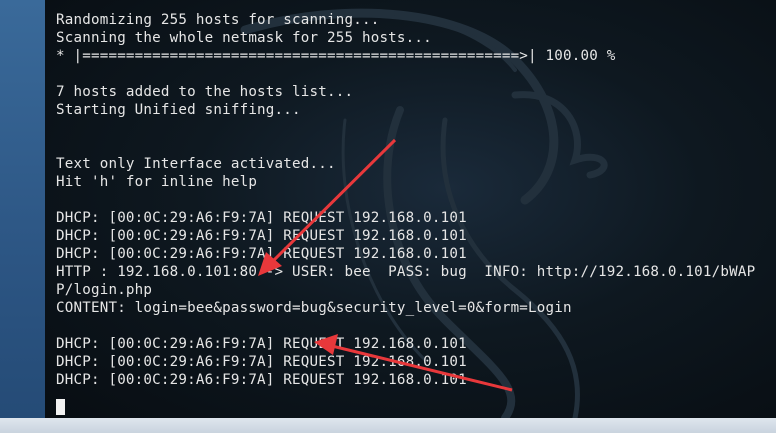 The height and width of the screenshot is (433, 776). What do you see at coordinates (104, 290) in the screenshot?
I see `terminal-line: P/login.php` at bounding box center [104, 290].